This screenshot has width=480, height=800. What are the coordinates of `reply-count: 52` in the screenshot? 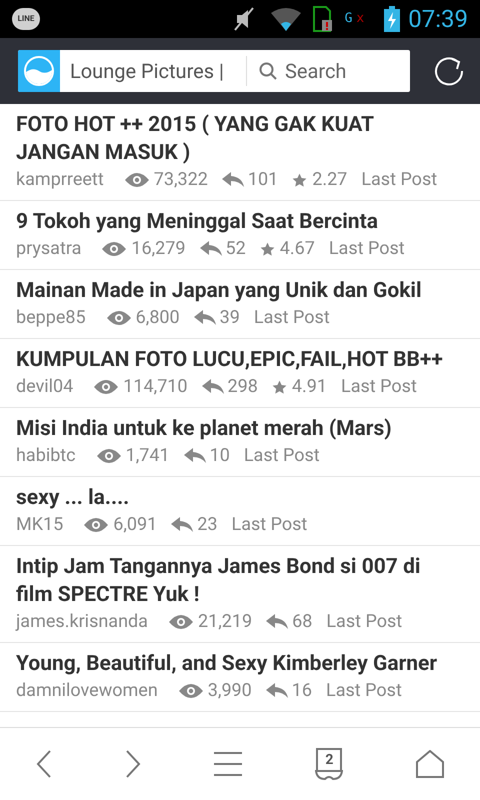 It's located at (236, 249).